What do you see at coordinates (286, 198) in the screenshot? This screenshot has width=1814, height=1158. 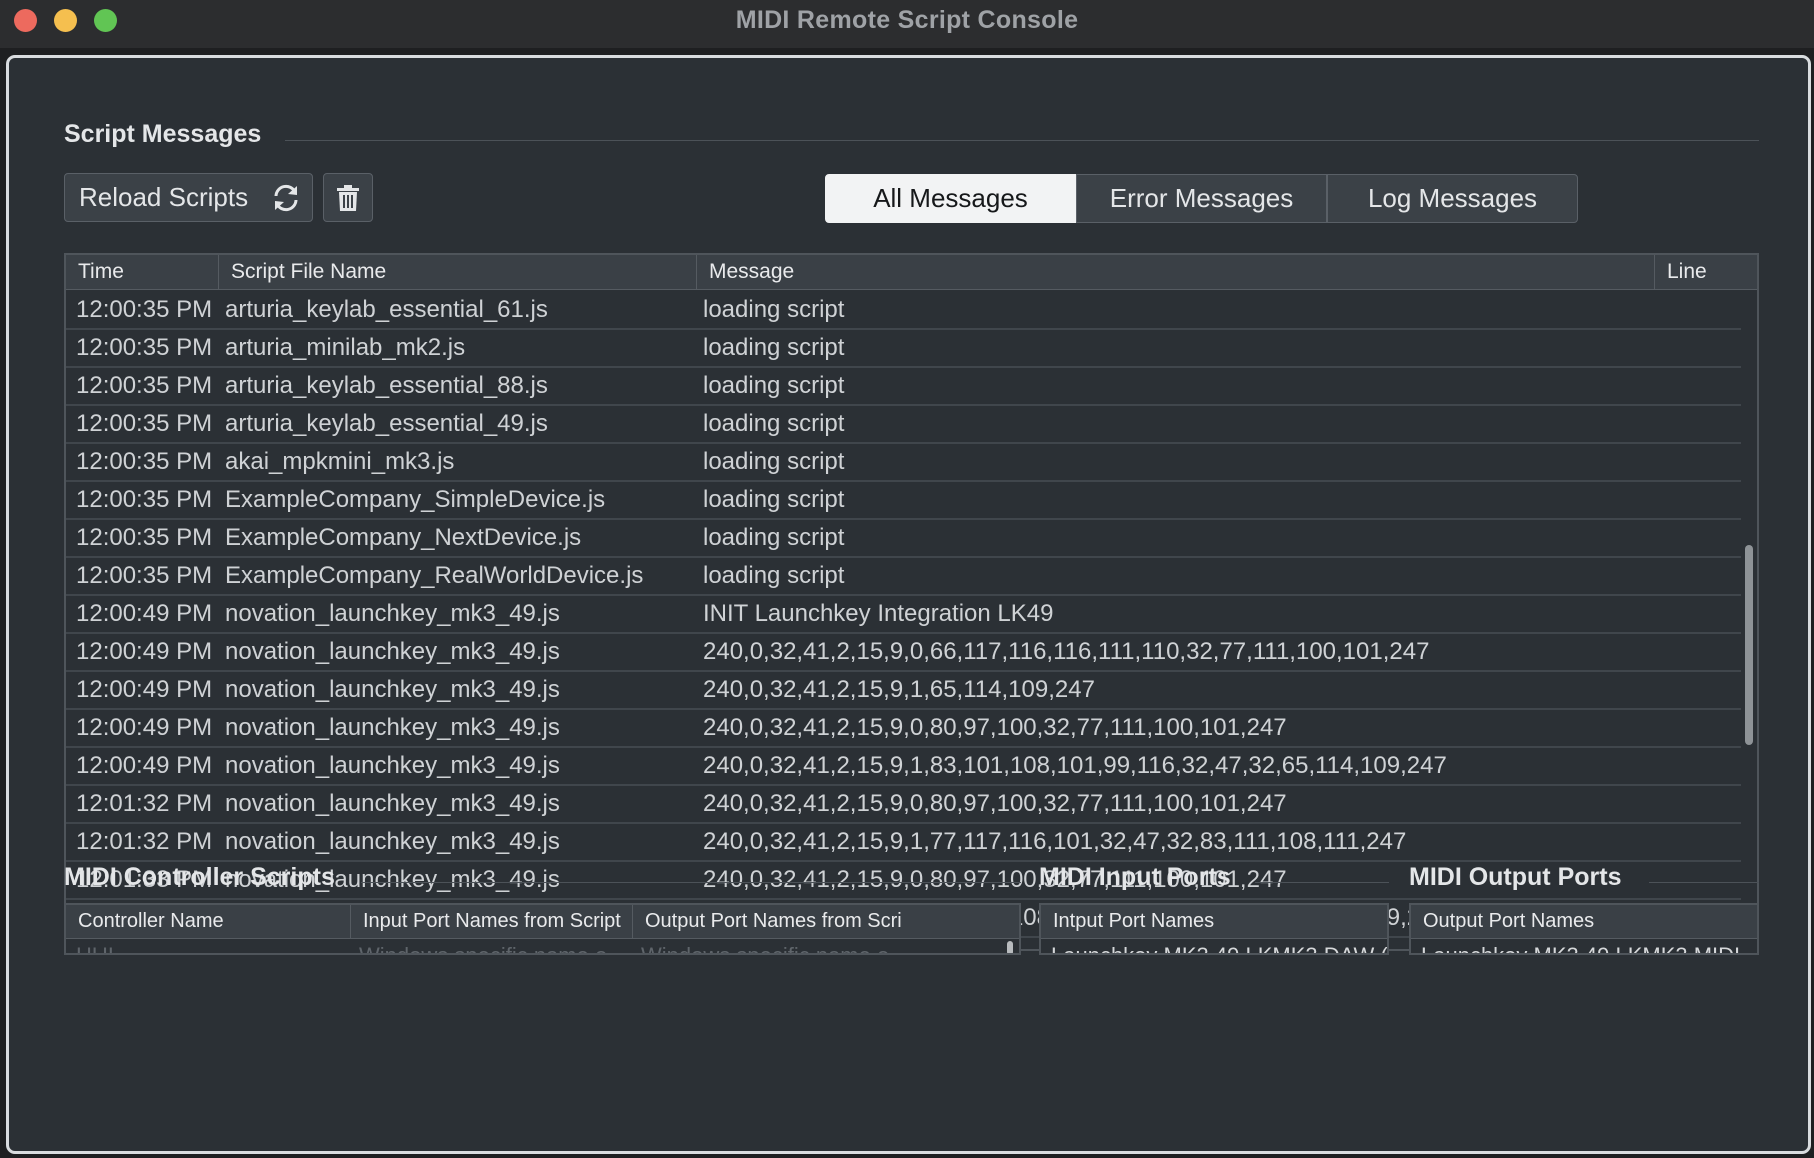 I see `refresh-icon` at bounding box center [286, 198].